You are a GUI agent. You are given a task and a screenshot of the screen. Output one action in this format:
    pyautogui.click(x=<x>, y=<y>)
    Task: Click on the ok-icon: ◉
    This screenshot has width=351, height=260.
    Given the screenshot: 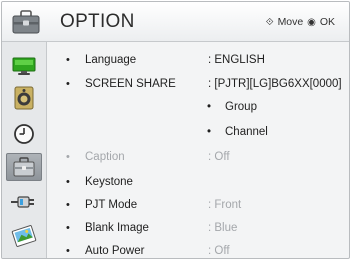 What is the action you would take?
    pyautogui.click(x=311, y=22)
    